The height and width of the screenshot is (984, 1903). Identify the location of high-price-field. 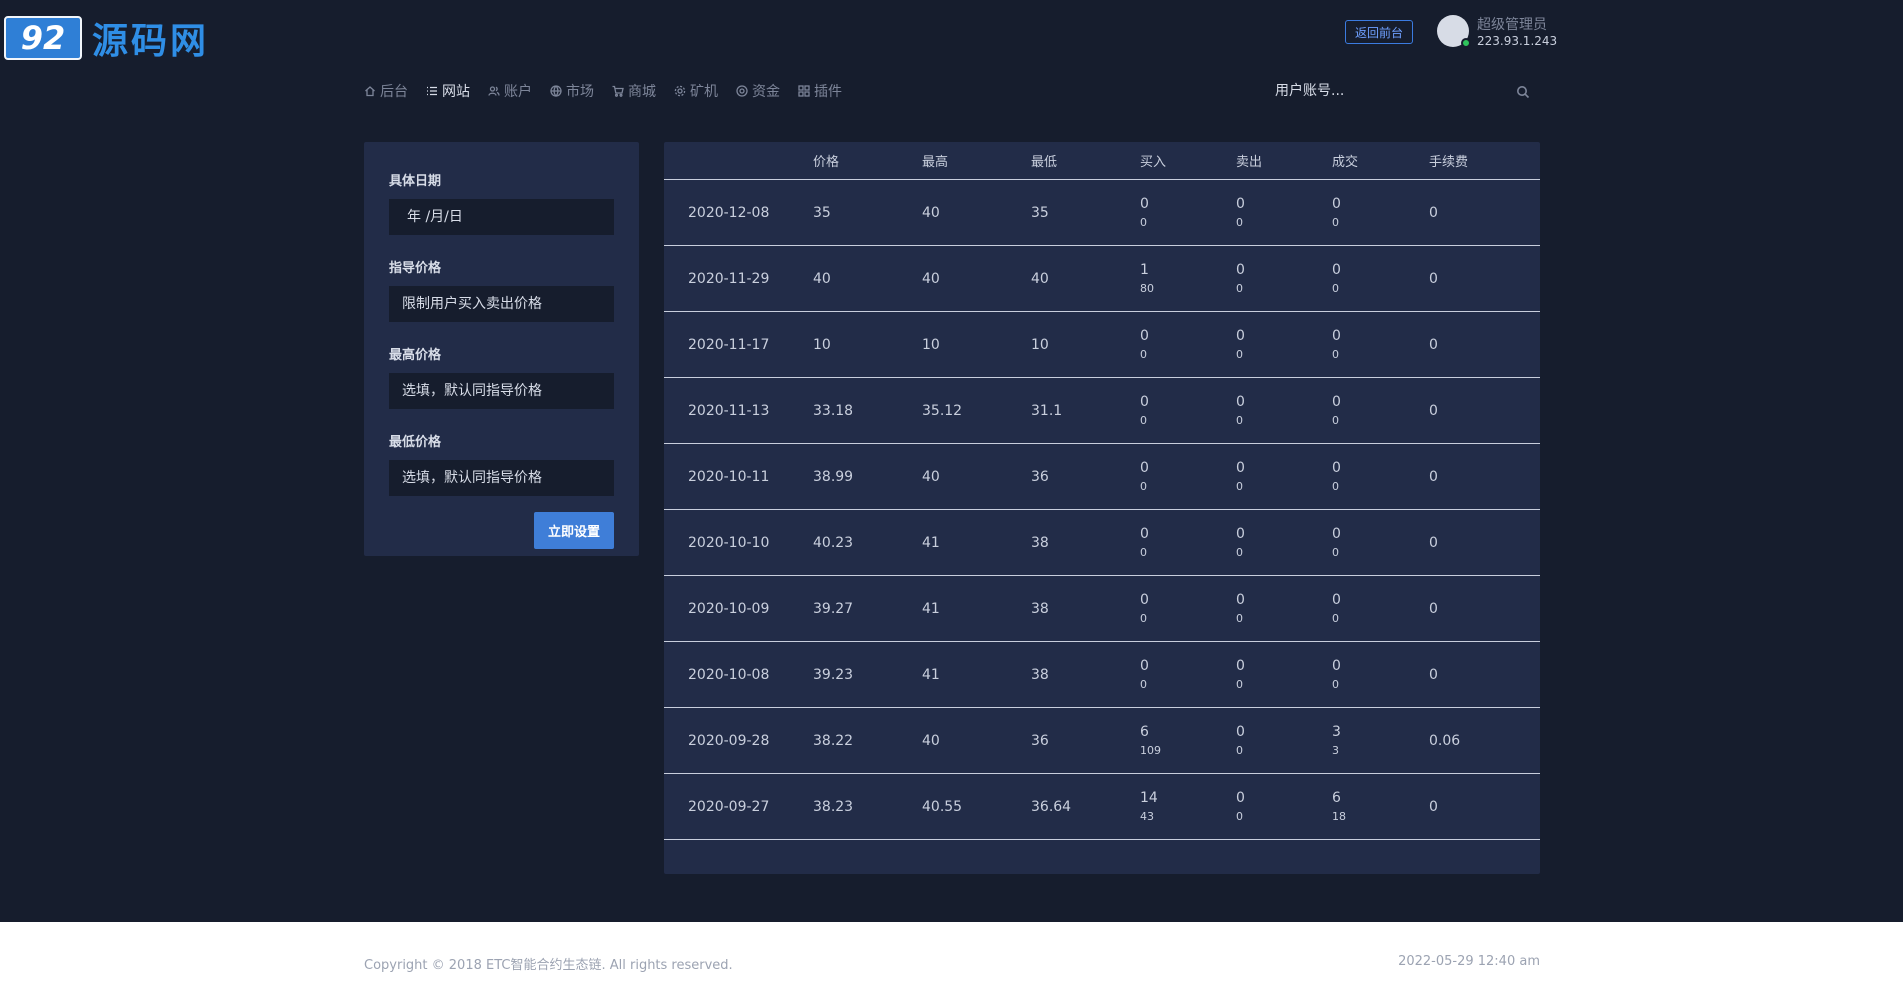
(501, 391).